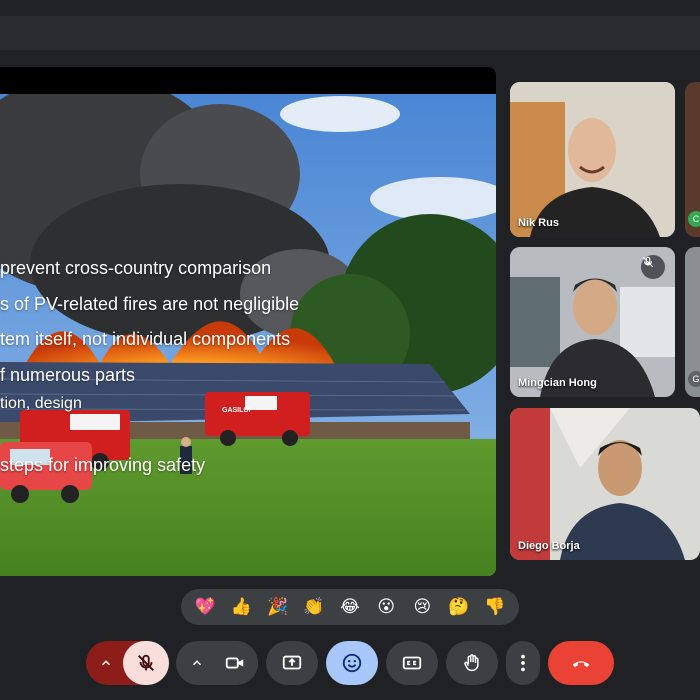 Image resolution: width=700 pixels, height=700 pixels. Describe the element at coordinates (68, 375) in the screenshot. I see `slide-bullet-4: f numerous parts` at that location.